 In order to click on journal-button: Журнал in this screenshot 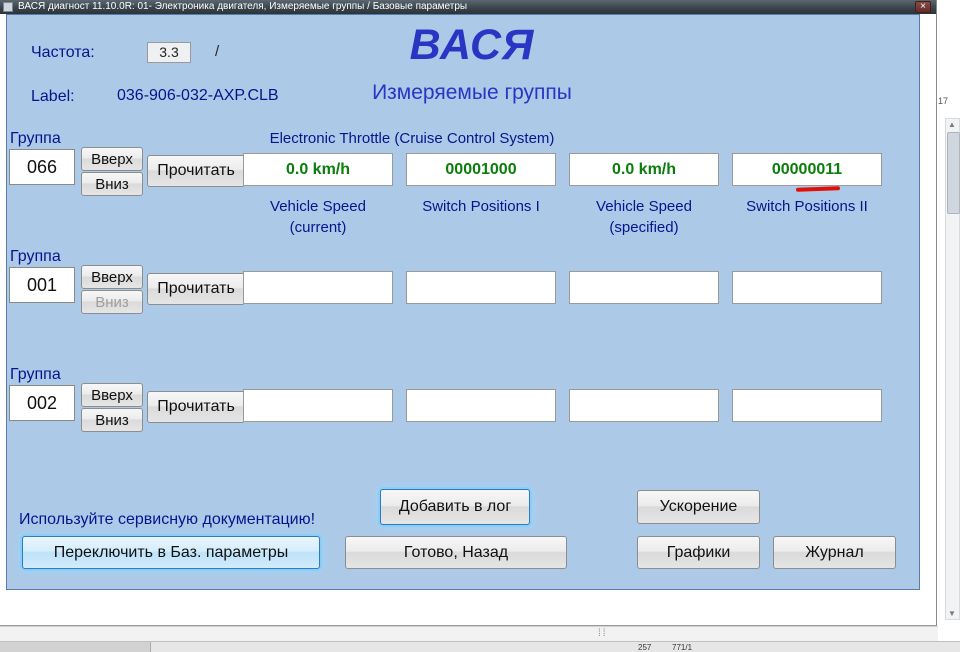, I will do `click(834, 552)`.